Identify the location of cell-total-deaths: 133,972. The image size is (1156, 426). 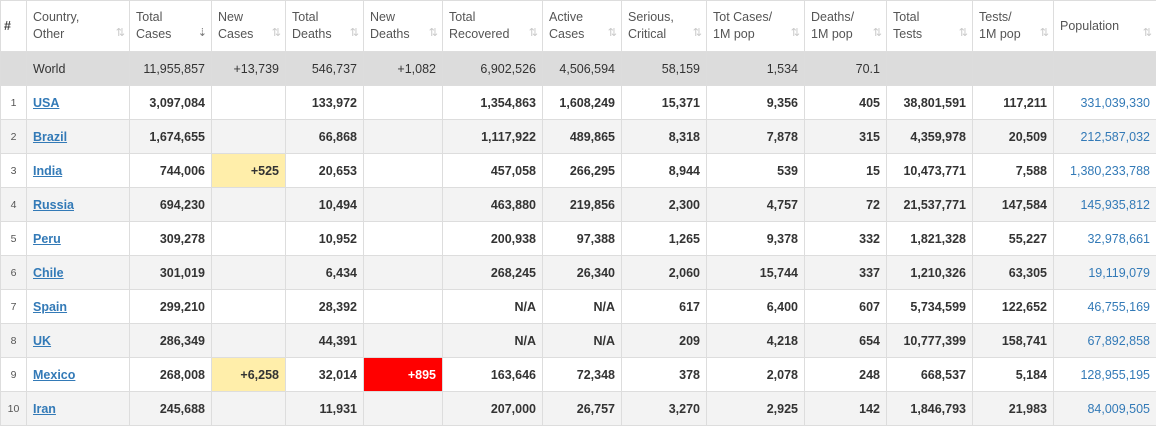
(325, 103).